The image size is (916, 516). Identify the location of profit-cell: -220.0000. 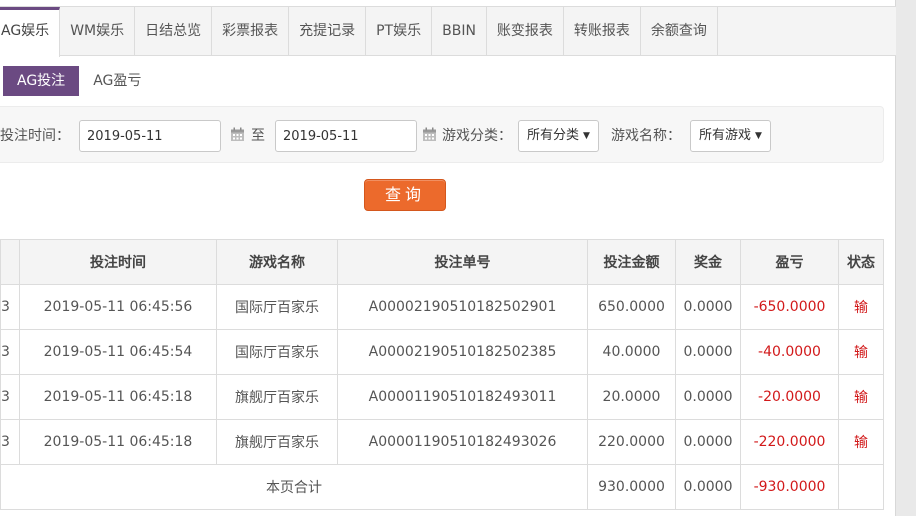
(789, 442).